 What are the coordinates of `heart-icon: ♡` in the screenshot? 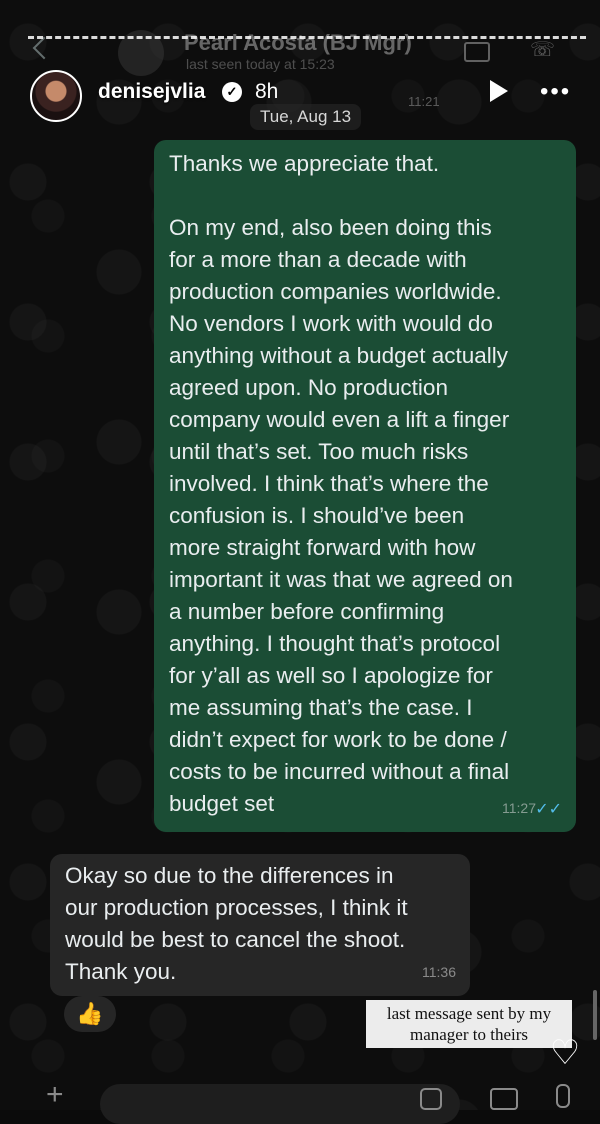 It's located at (565, 1053).